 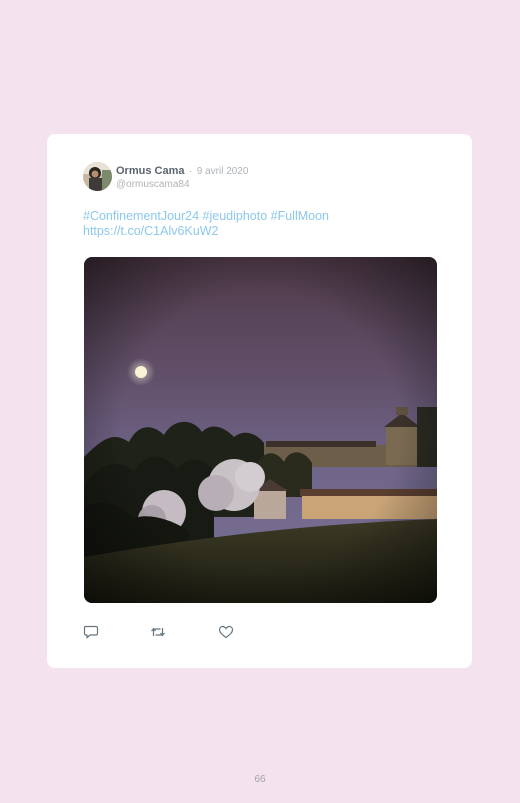 I want to click on tweet-link: https://t.co/C1Alv6KuW2, so click(x=263, y=231).